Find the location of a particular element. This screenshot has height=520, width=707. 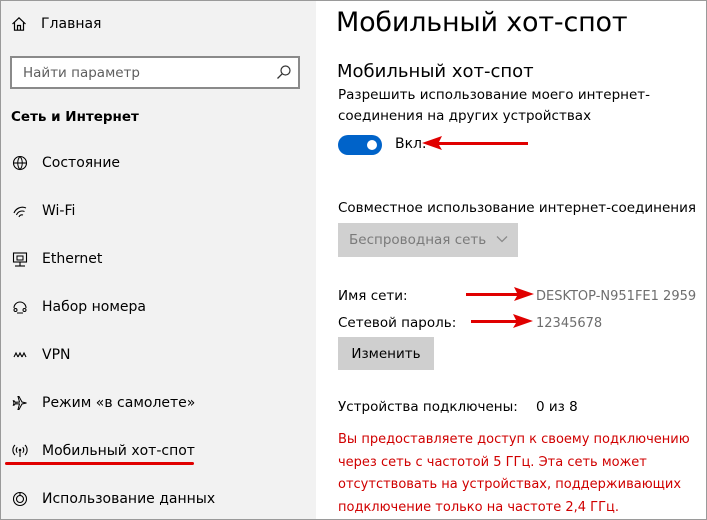

sidebar-item-label: Wi-Fi is located at coordinates (59, 211).